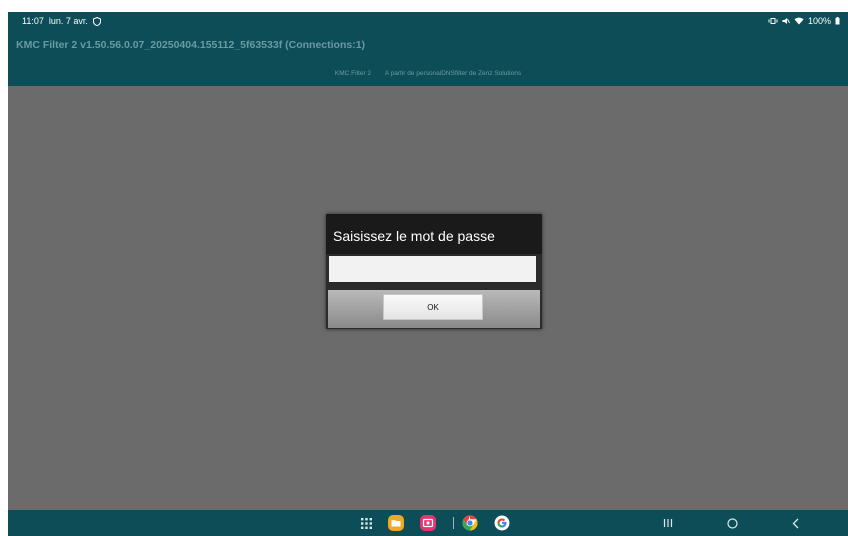 The image size is (848, 536). I want to click on dialog-button-bar: OK, so click(434, 309).